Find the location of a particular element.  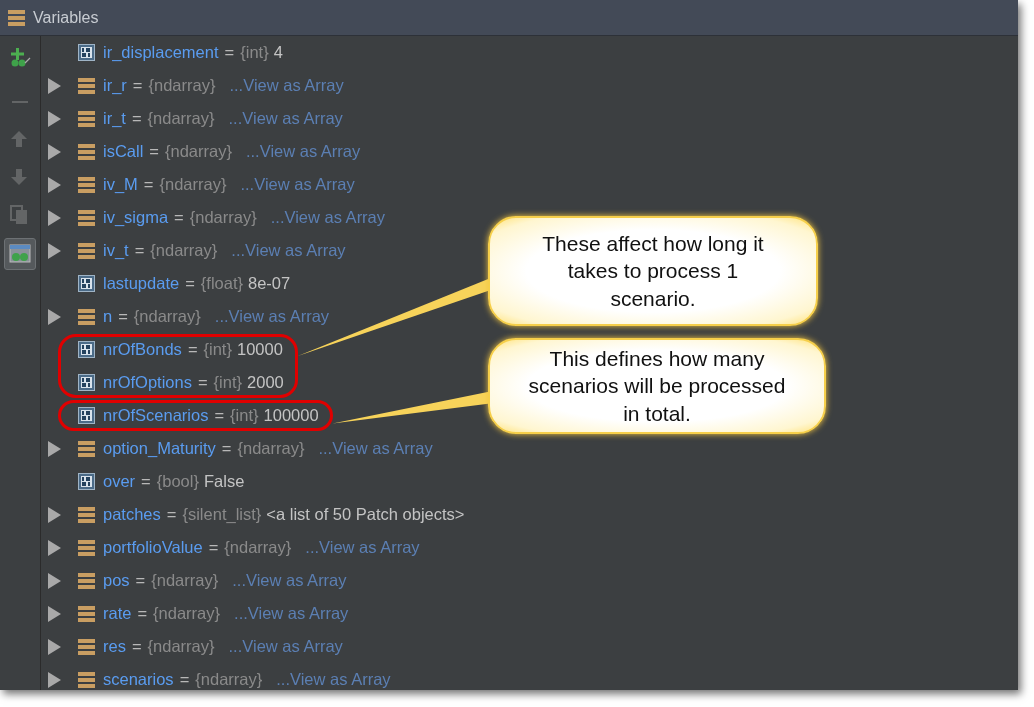

variable-name: pos is located at coordinates (116, 581).